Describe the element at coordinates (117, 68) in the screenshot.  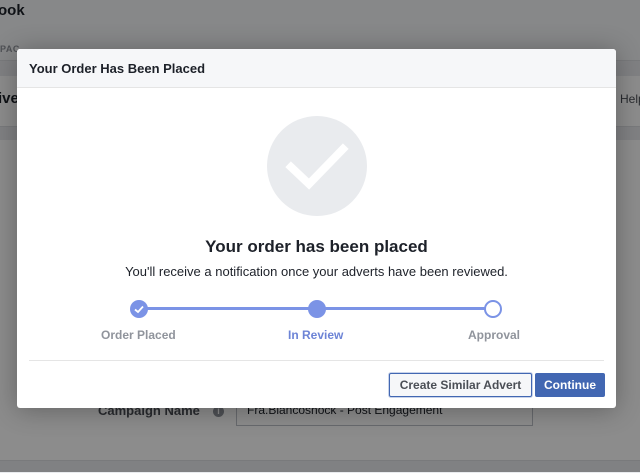
I see `dialog-title: Your Order Has Been Placed` at that location.